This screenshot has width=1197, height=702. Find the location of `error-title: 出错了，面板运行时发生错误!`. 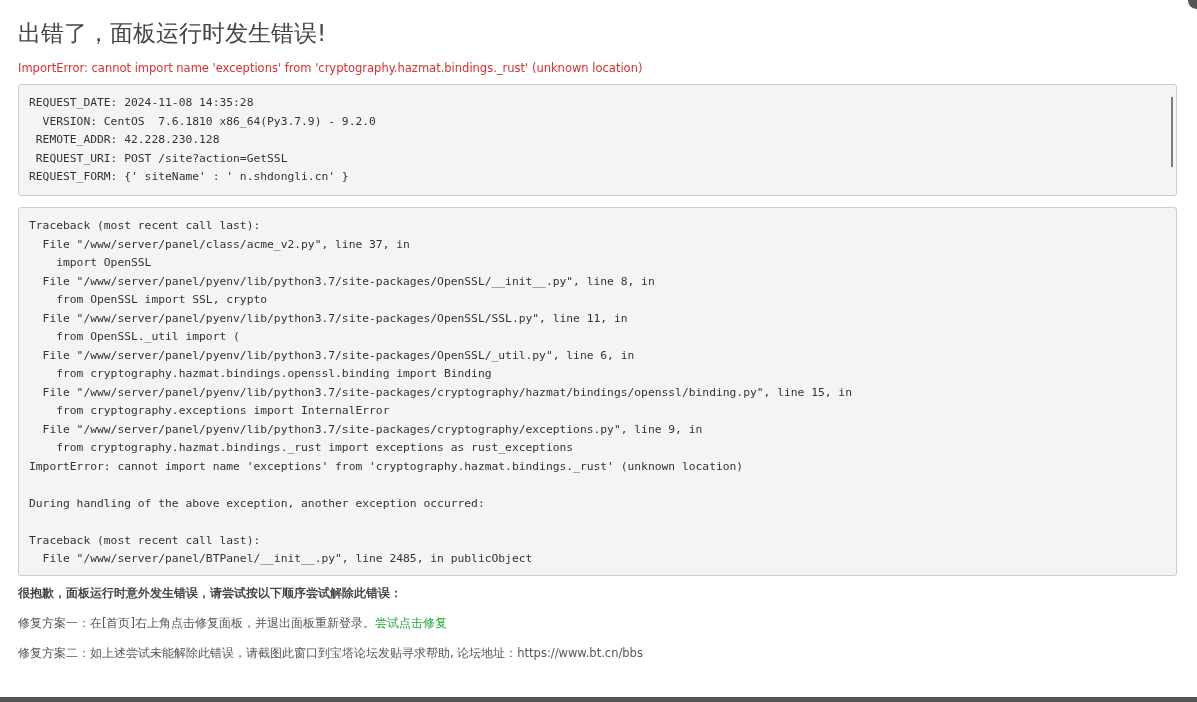

error-title: 出错了，面板运行时发生错误! is located at coordinates (173, 33).